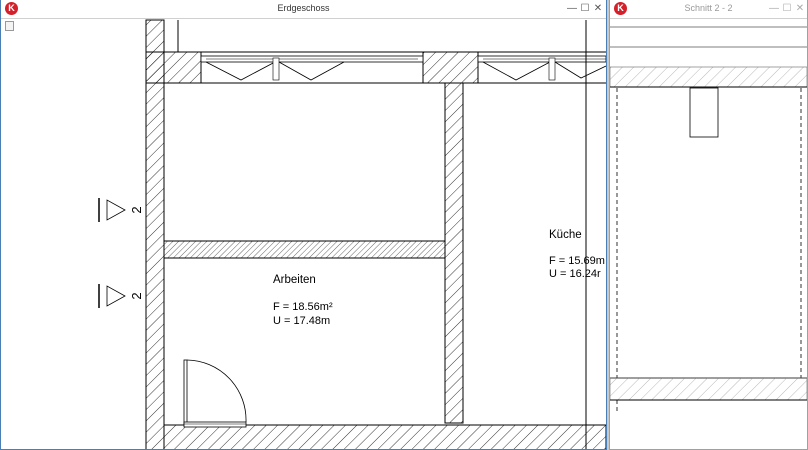 Image resolution: width=808 pixels, height=450 pixels. I want to click on section-marker-top, so click(112, 210).